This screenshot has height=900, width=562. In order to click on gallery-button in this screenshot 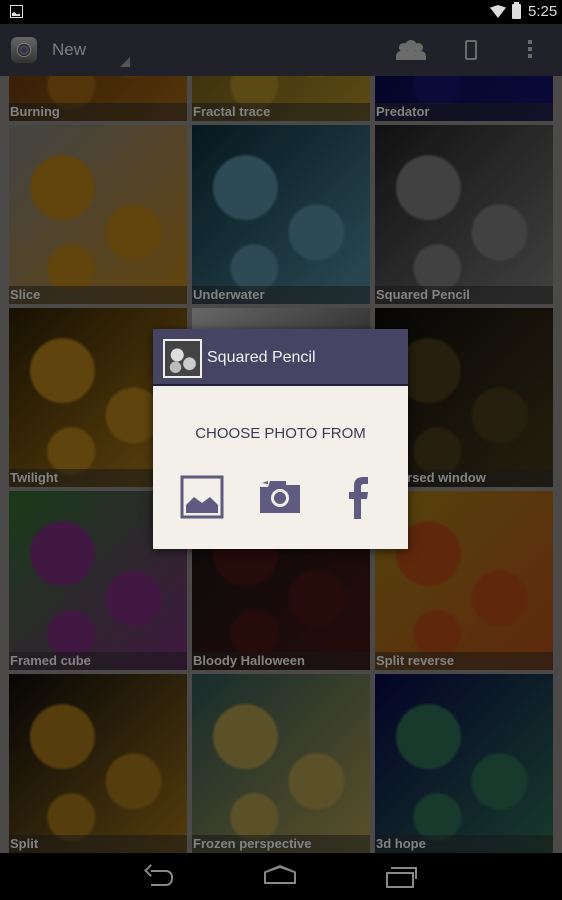, I will do `click(202, 497)`.